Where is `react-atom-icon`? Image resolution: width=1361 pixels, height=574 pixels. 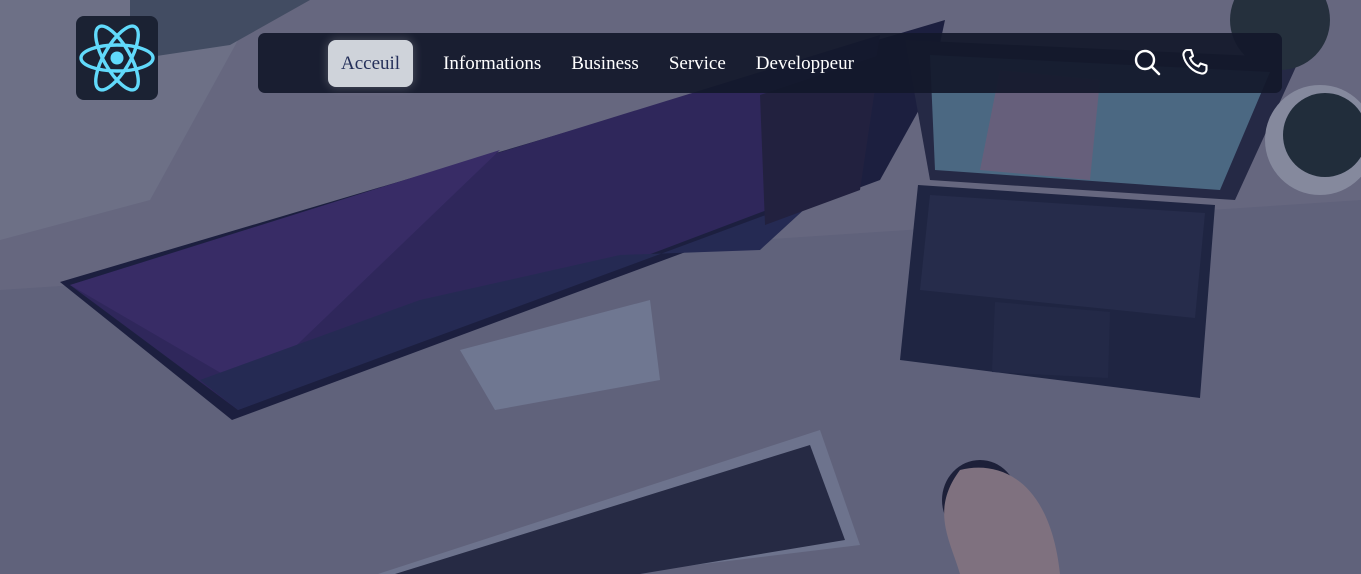 react-atom-icon is located at coordinates (117, 58).